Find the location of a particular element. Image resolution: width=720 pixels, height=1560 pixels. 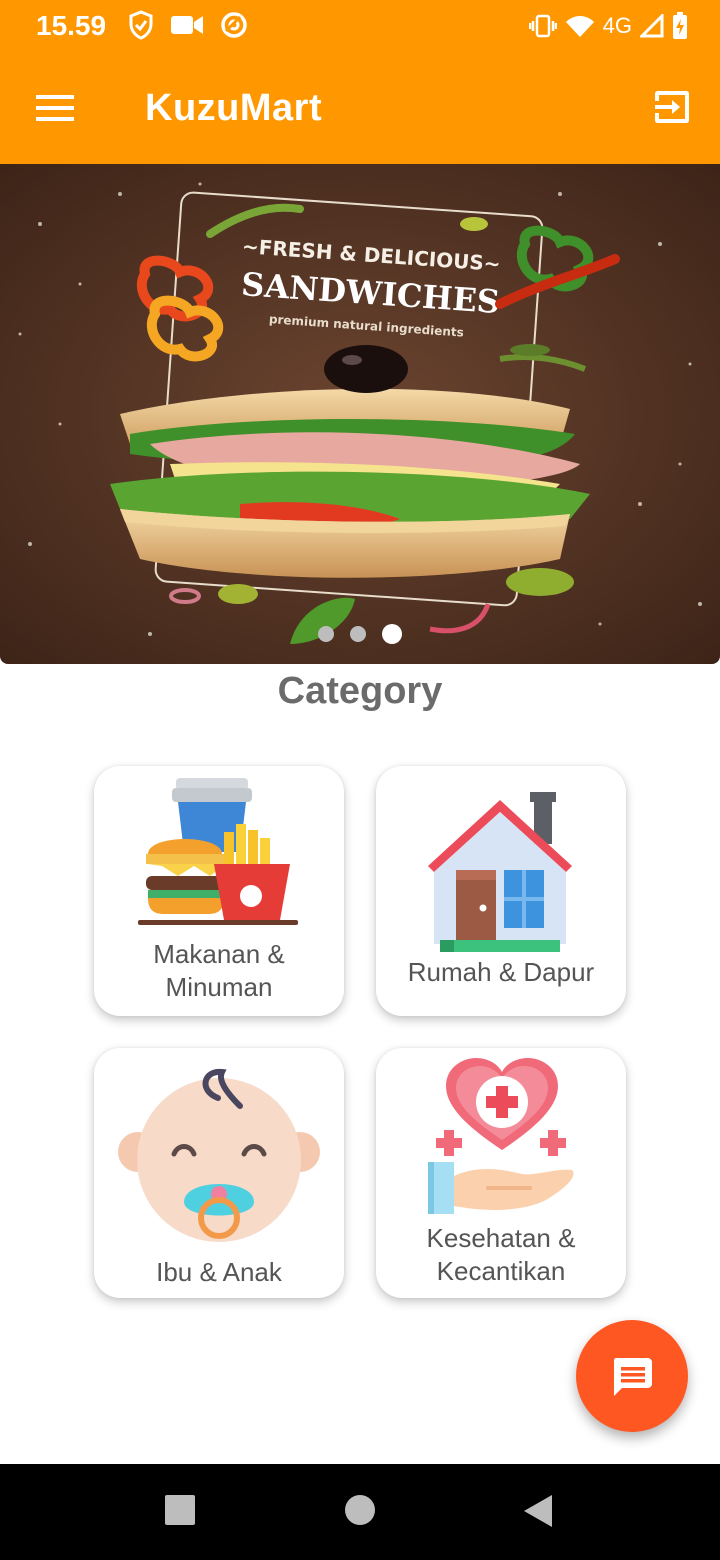

battery-charging-icon is located at coordinates (680, 25).